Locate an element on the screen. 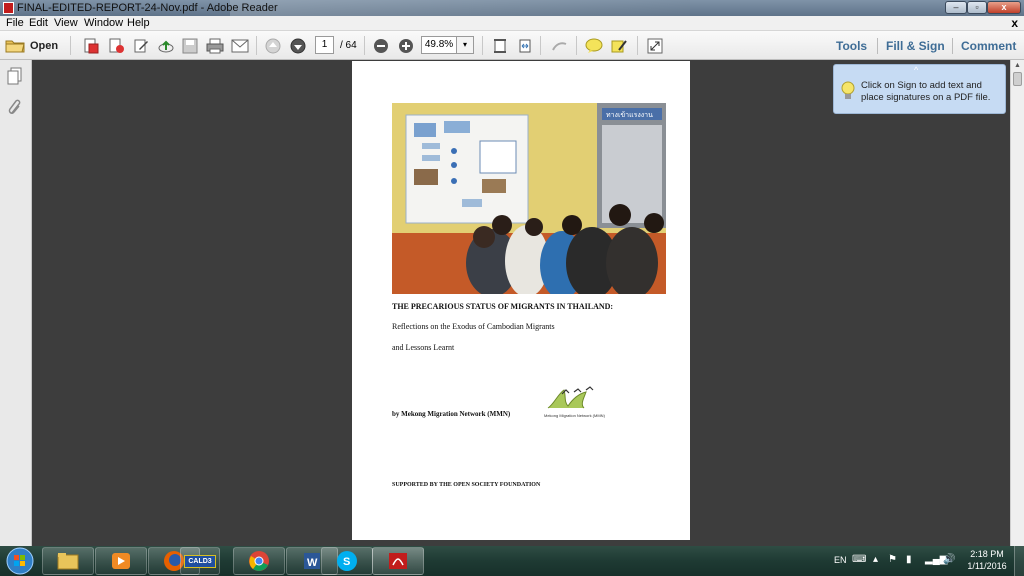 Image resolution: width=1024 pixels, height=576 pixels. cloud-upload-icon is located at coordinates (166, 46).